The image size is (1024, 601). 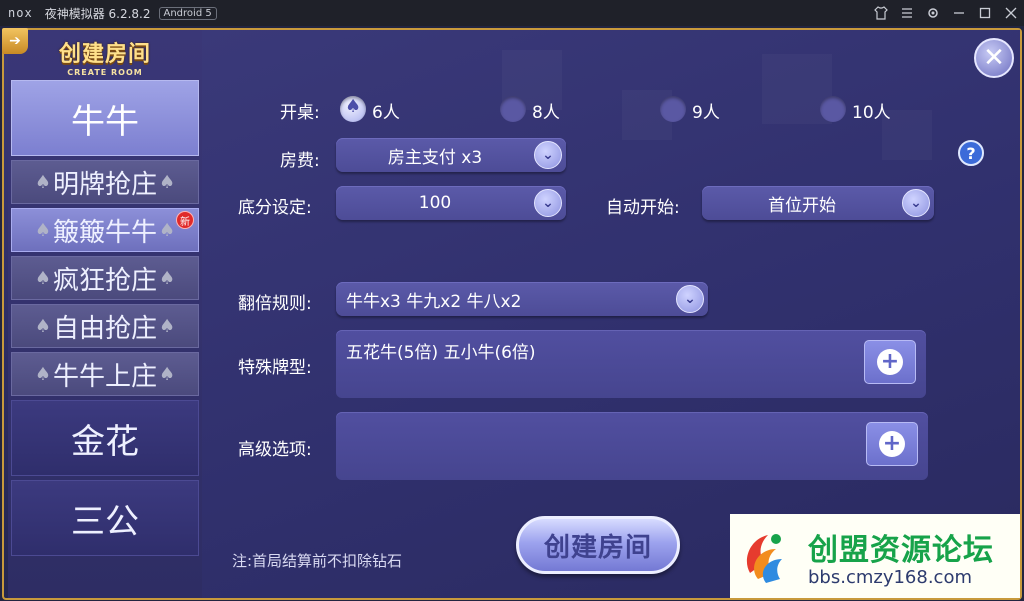 I want to click on special-hand-box: 五花牛(5倍) 五小牛(6倍) +, so click(x=631, y=364).